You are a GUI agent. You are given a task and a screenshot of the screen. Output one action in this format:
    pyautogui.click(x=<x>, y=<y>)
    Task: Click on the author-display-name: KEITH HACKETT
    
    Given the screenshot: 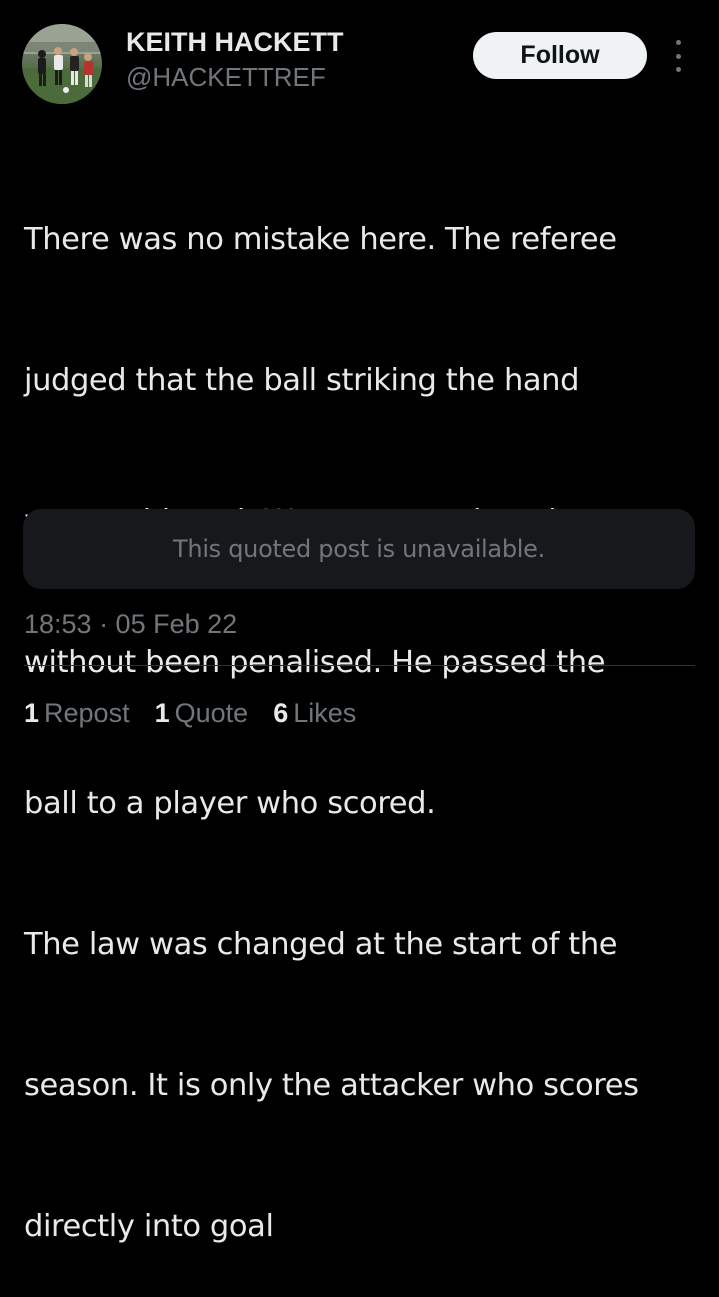 What is the action you would take?
    pyautogui.click(x=235, y=42)
    